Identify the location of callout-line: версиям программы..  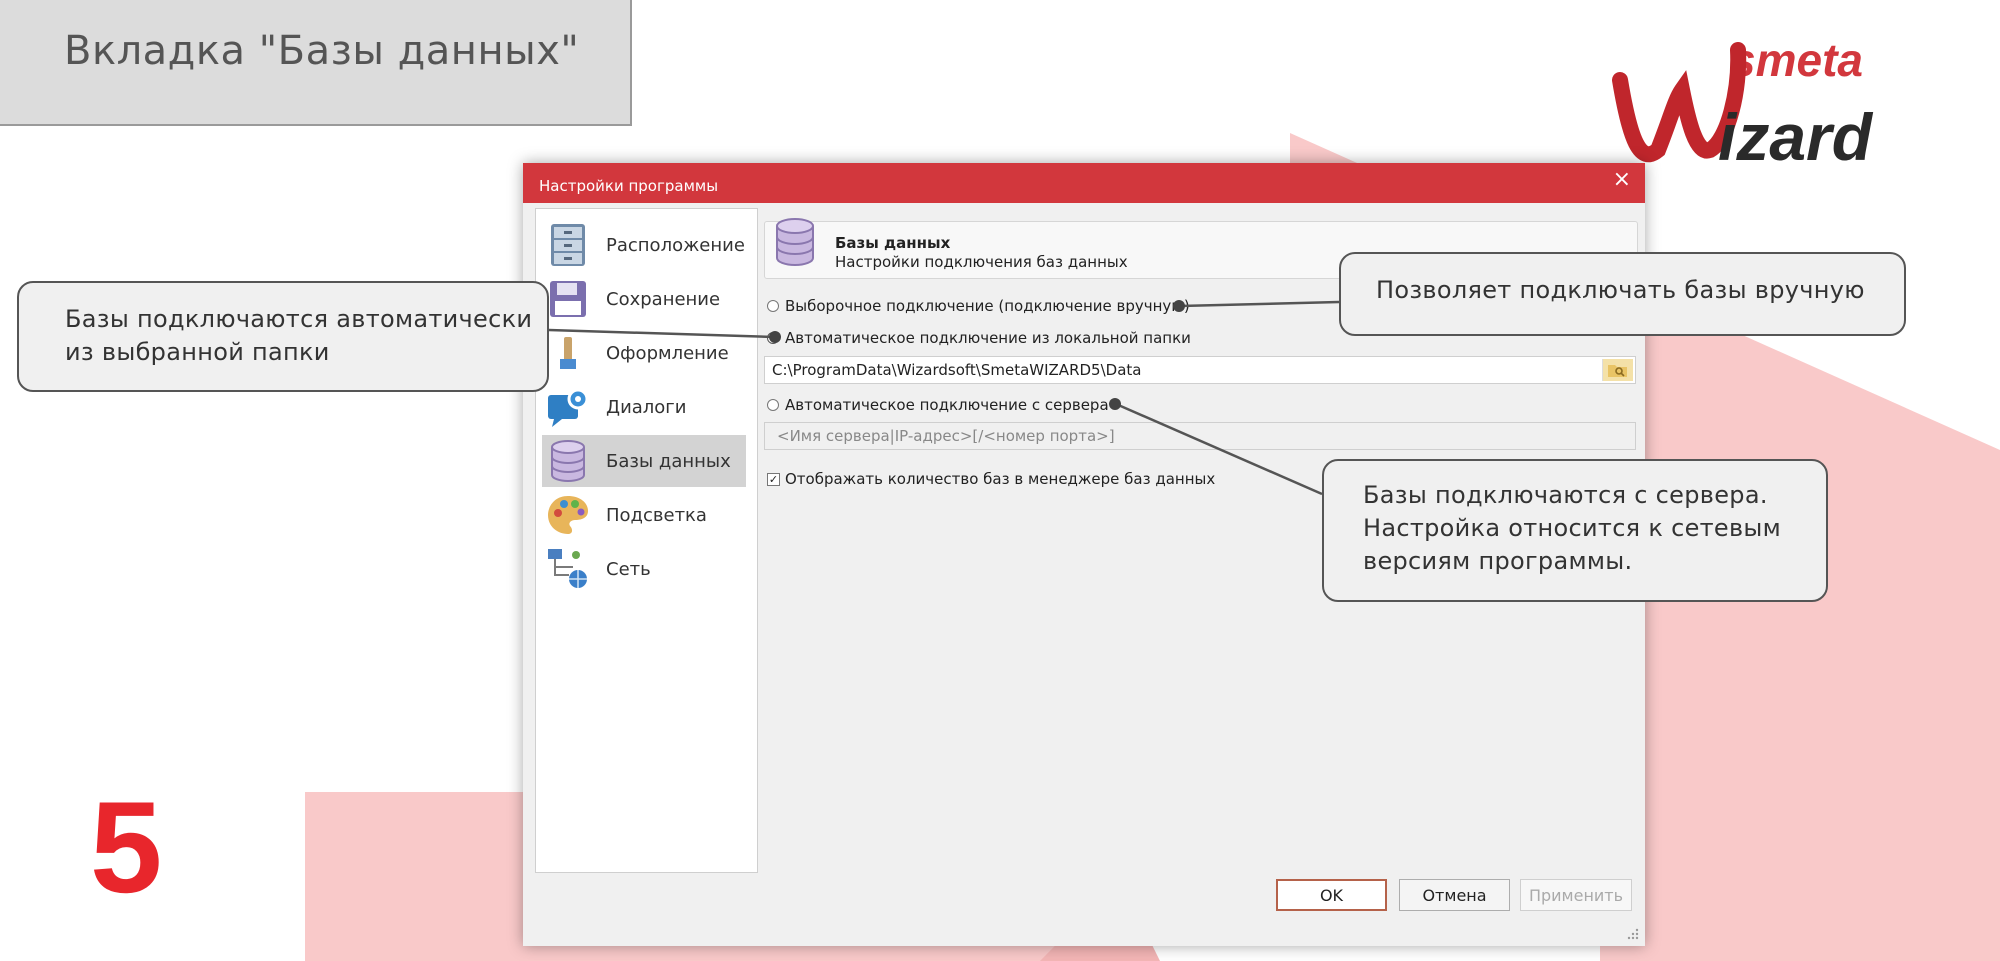
(1498, 561).